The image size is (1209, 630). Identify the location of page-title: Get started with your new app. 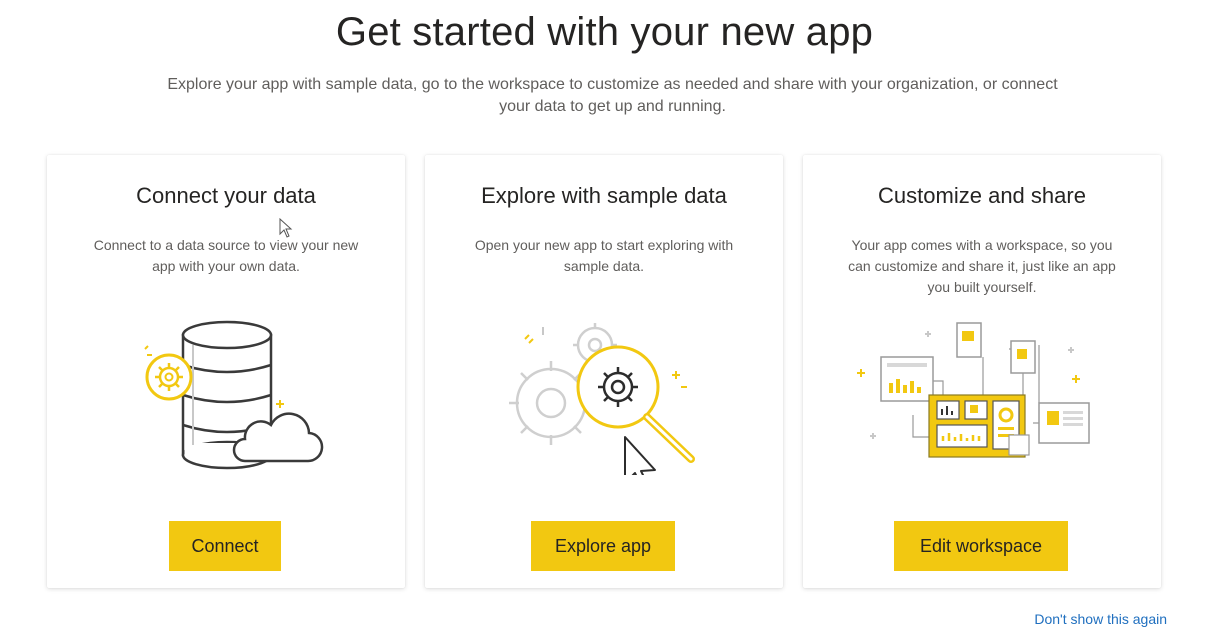
(604, 32).